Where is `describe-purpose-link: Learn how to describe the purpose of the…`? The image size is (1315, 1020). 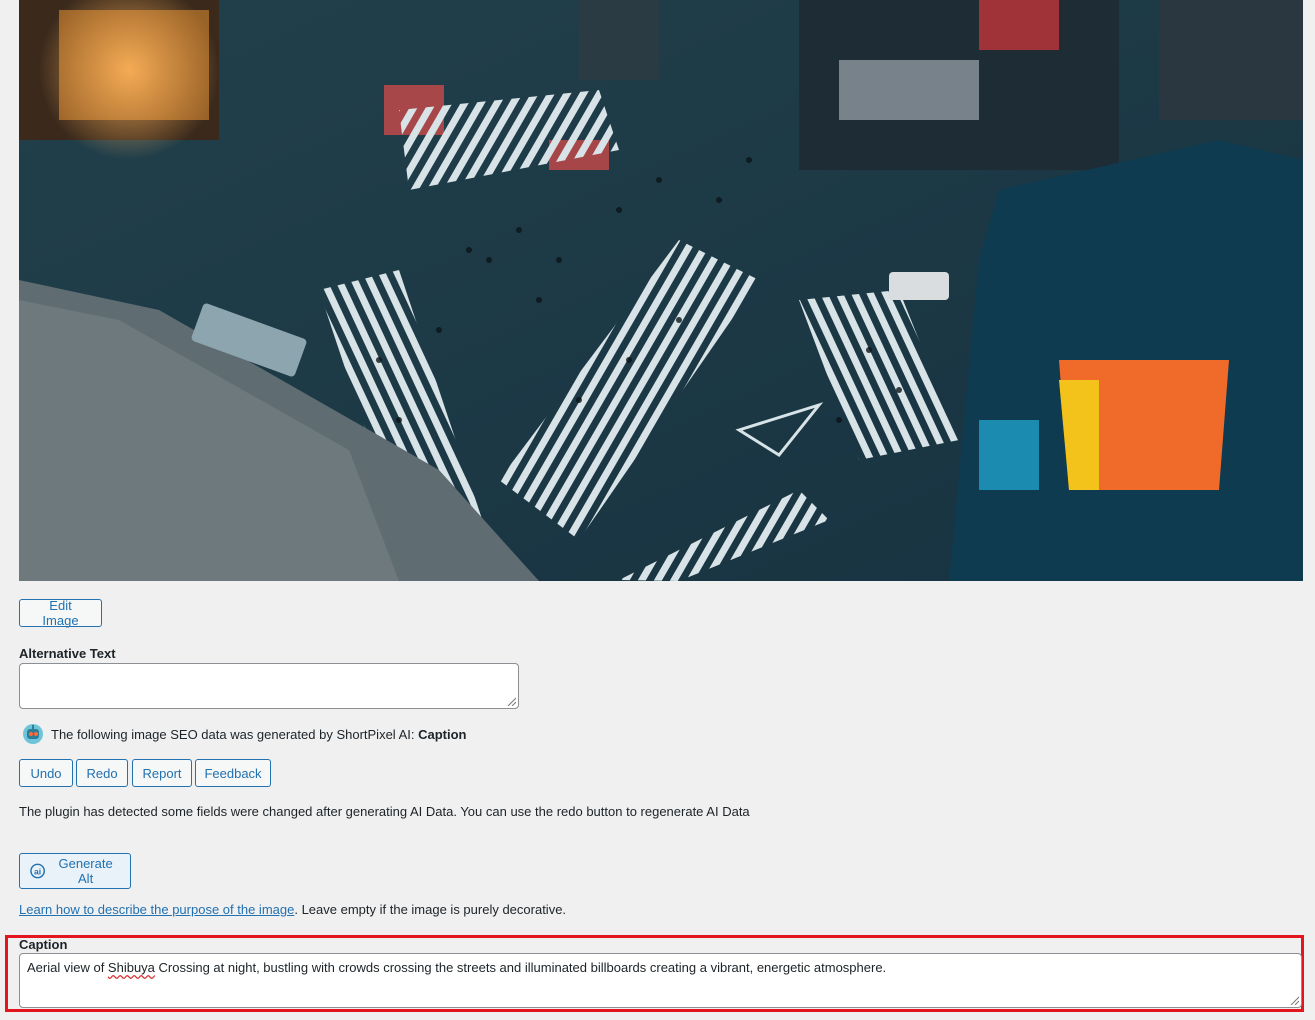 describe-purpose-link: Learn how to describe the purpose of the… is located at coordinates (156, 909).